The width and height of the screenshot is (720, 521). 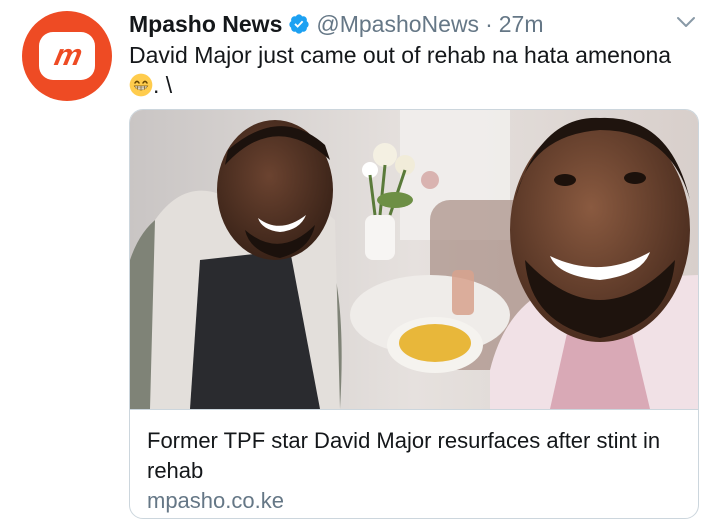 I want to click on chevron-down-icon, so click(x=686, y=22).